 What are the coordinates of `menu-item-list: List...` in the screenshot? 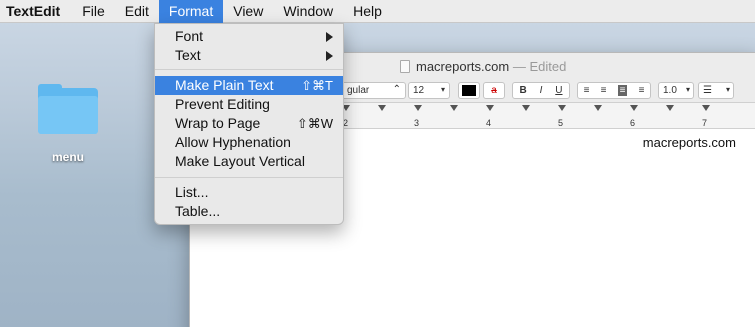 It's located at (249, 192).